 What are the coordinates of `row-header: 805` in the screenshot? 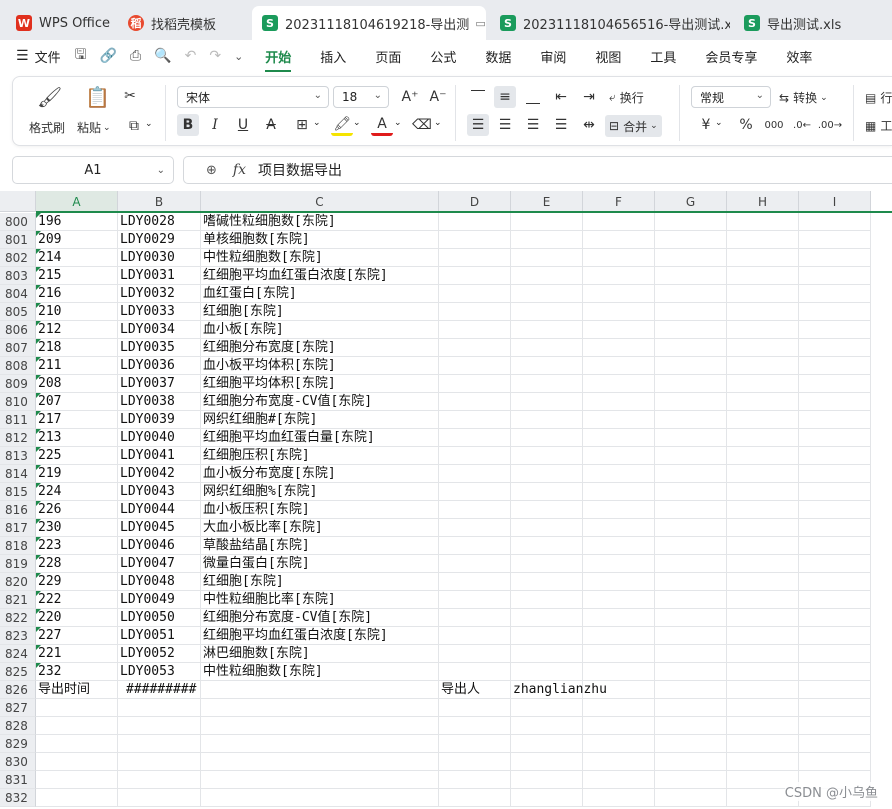 It's located at (18, 312).